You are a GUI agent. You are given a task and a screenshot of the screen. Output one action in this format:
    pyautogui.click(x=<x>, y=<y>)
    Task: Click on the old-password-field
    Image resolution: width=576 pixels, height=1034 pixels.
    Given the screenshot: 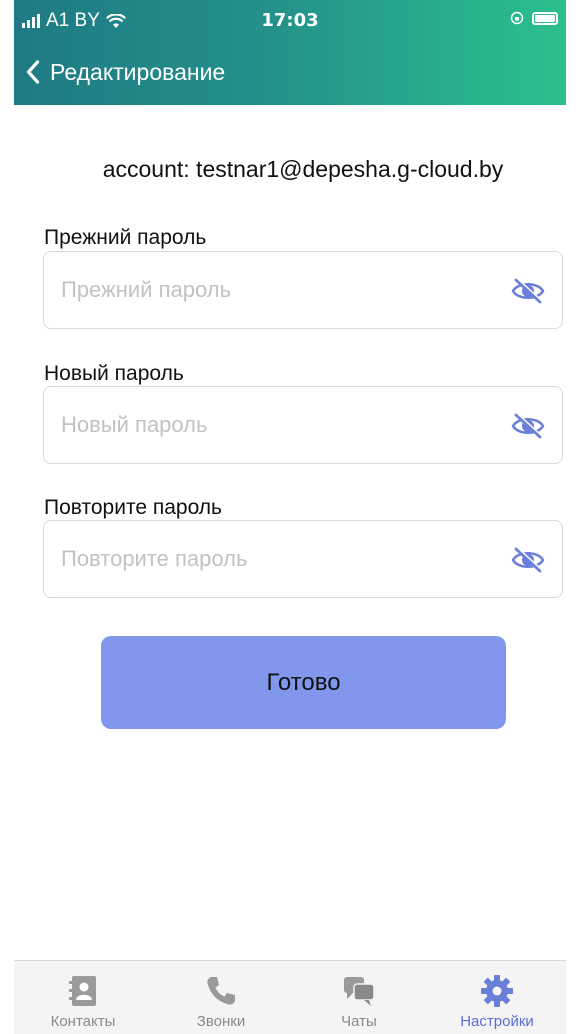 What is the action you would take?
    pyautogui.click(x=303, y=290)
    